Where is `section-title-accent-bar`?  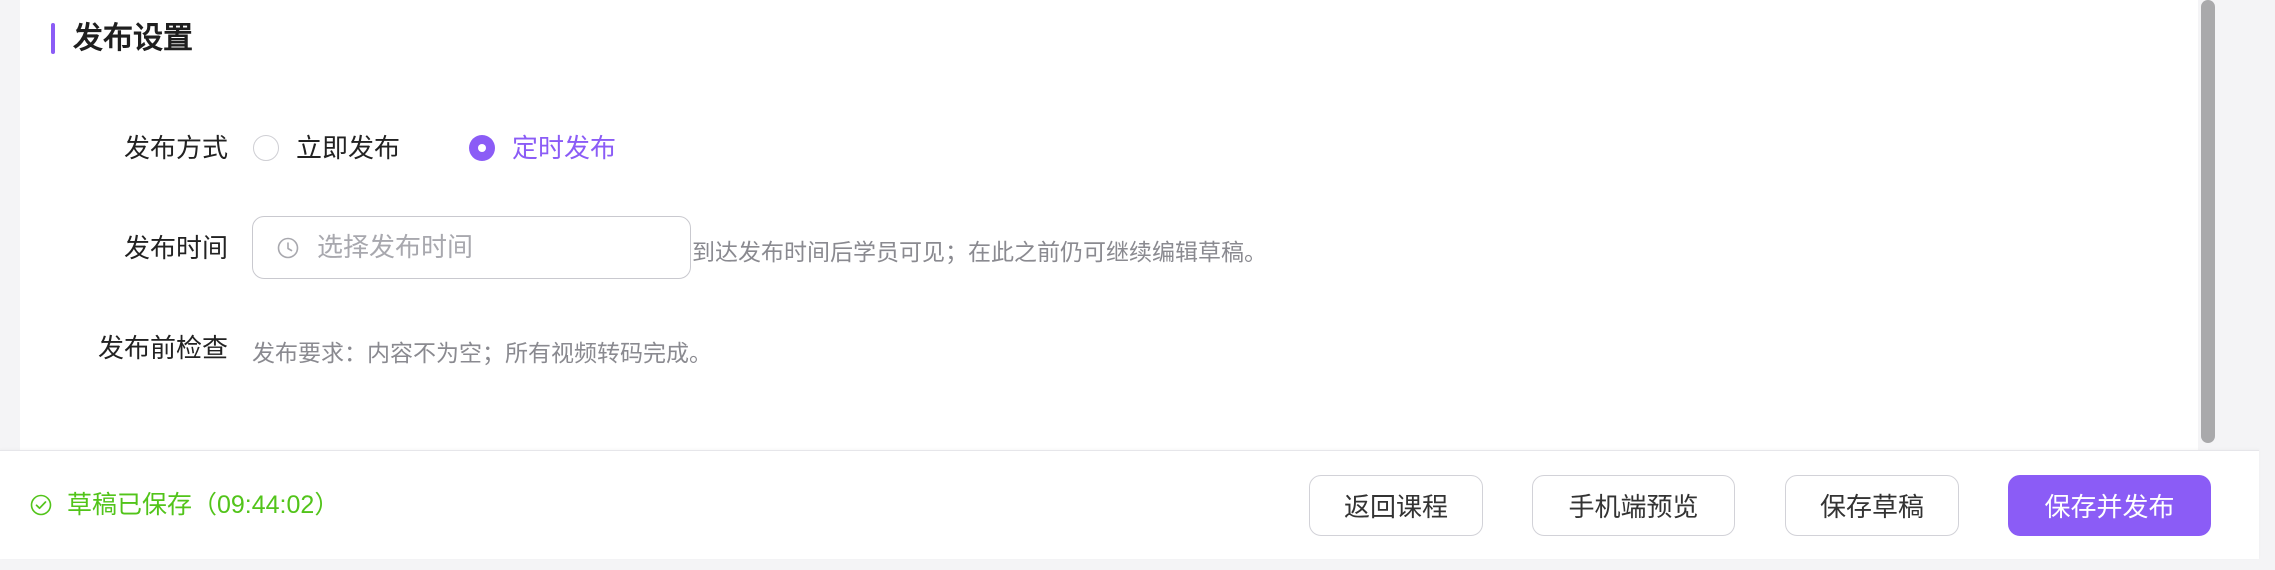 section-title-accent-bar is located at coordinates (53, 38).